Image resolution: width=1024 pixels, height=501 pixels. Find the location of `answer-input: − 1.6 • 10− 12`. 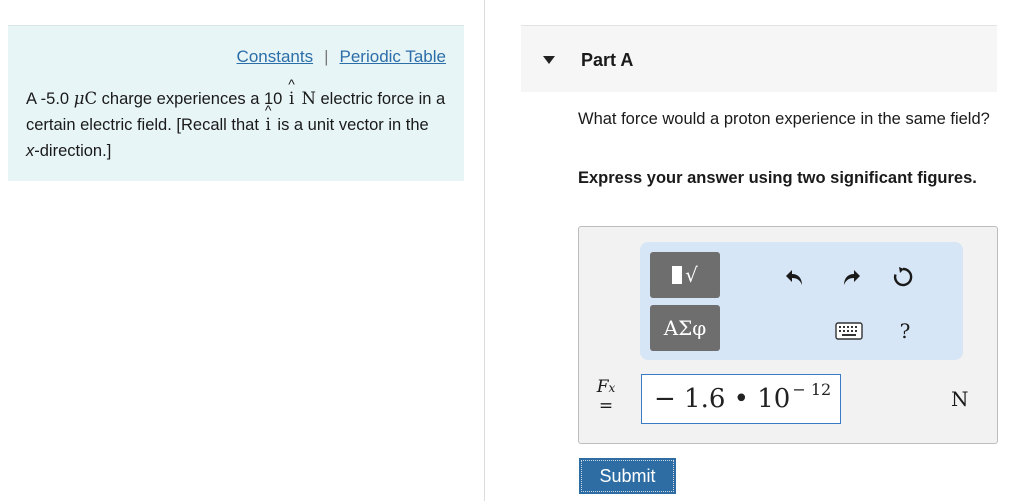

answer-input: − 1.6 • 10− 12 is located at coordinates (741, 399).